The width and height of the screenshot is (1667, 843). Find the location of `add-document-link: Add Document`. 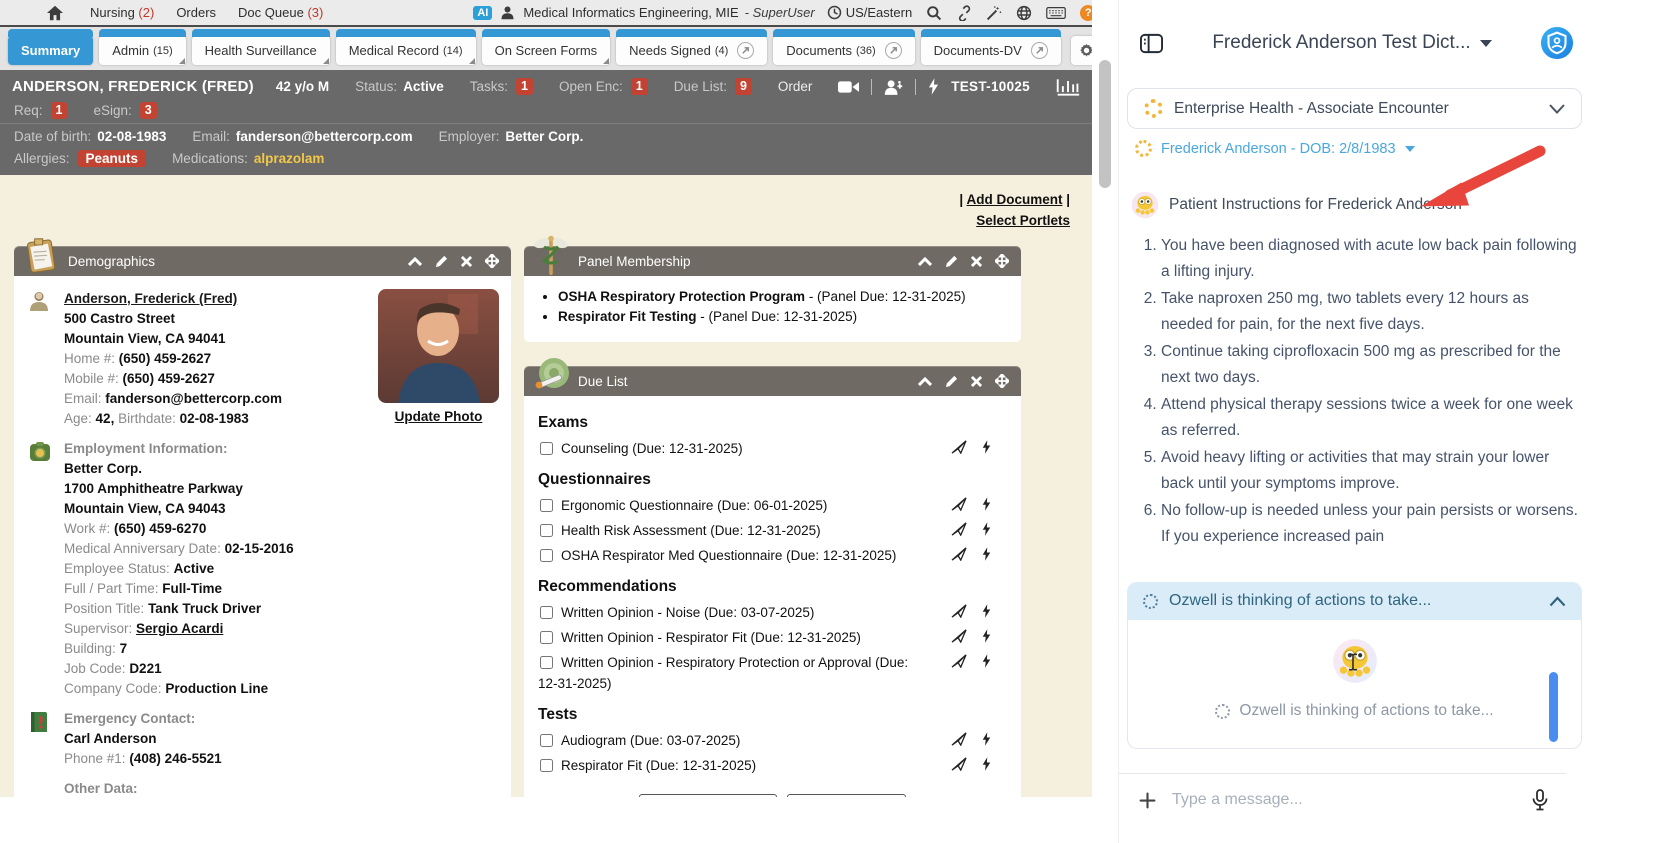

add-document-link: Add Document is located at coordinates (1014, 199).